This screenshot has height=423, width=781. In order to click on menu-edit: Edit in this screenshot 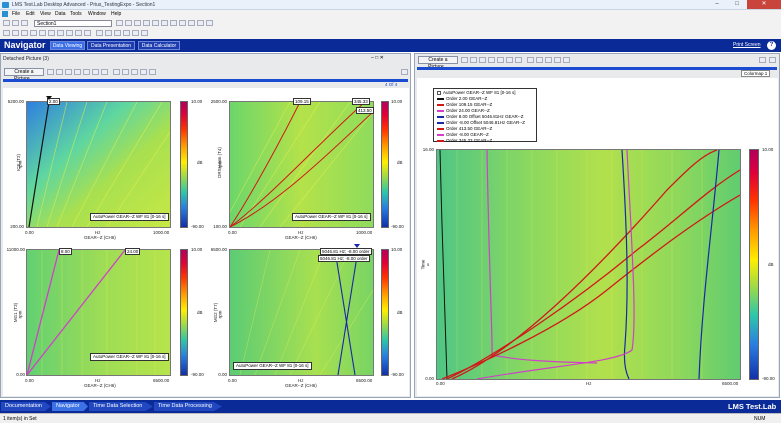, I will do `click(30, 14)`.